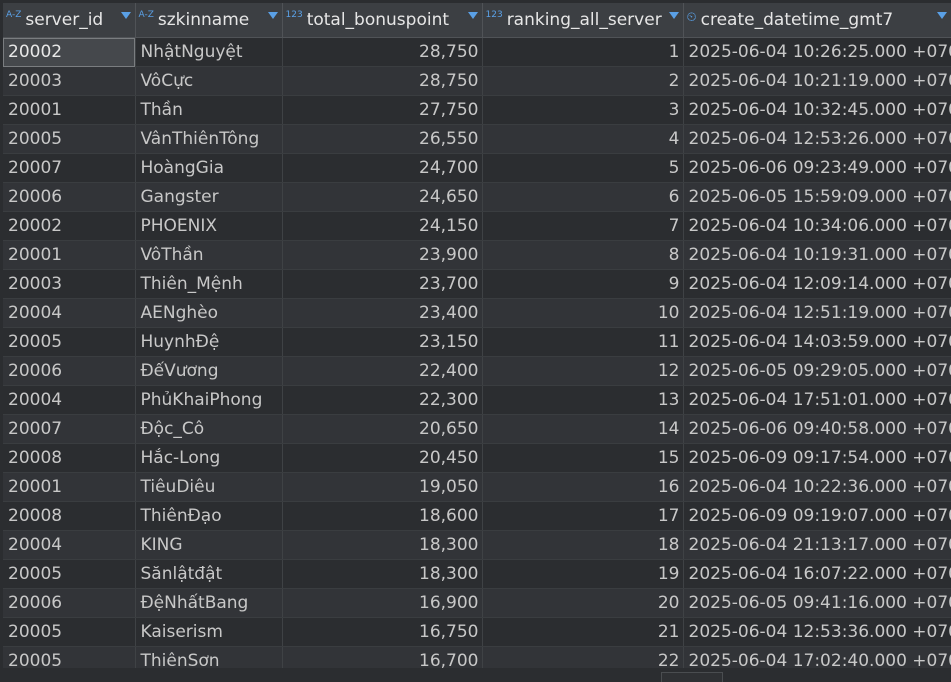 The image size is (951, 682). Describe the element at coordinates (583, 139) in the screenshot. I see `cell-ranking-all-server: 4` at that location.